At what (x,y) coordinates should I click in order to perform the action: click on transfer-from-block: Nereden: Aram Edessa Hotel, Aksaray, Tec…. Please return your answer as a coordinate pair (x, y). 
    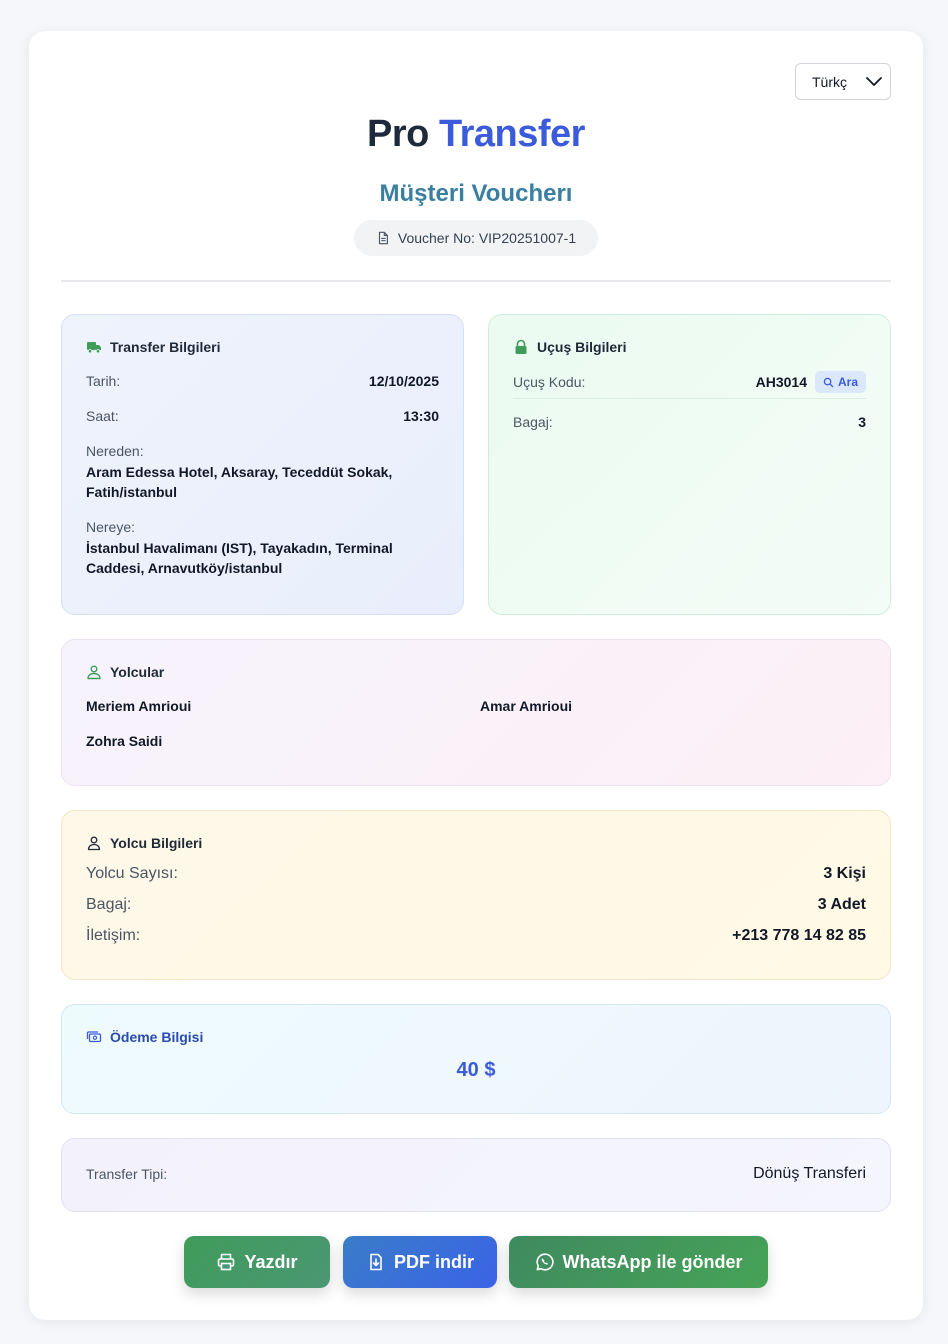
    Looking at the image, I should click on (262, 472).